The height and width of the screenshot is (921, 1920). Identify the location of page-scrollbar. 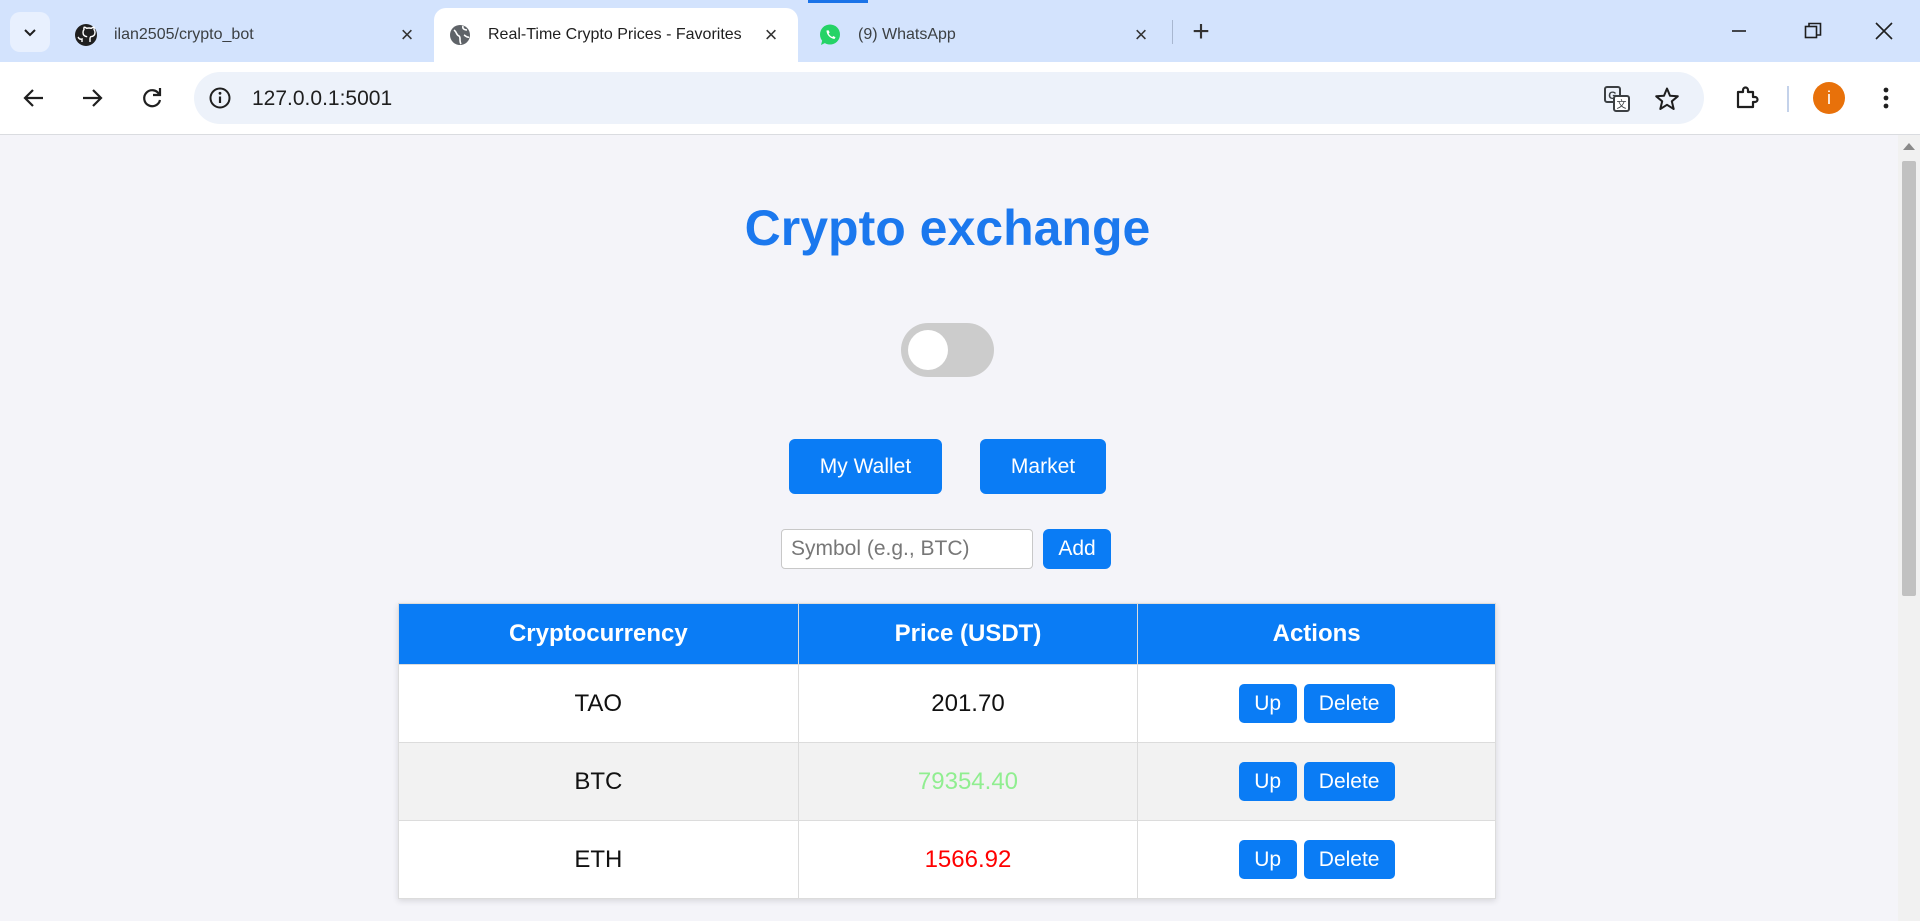
(1909, 528).